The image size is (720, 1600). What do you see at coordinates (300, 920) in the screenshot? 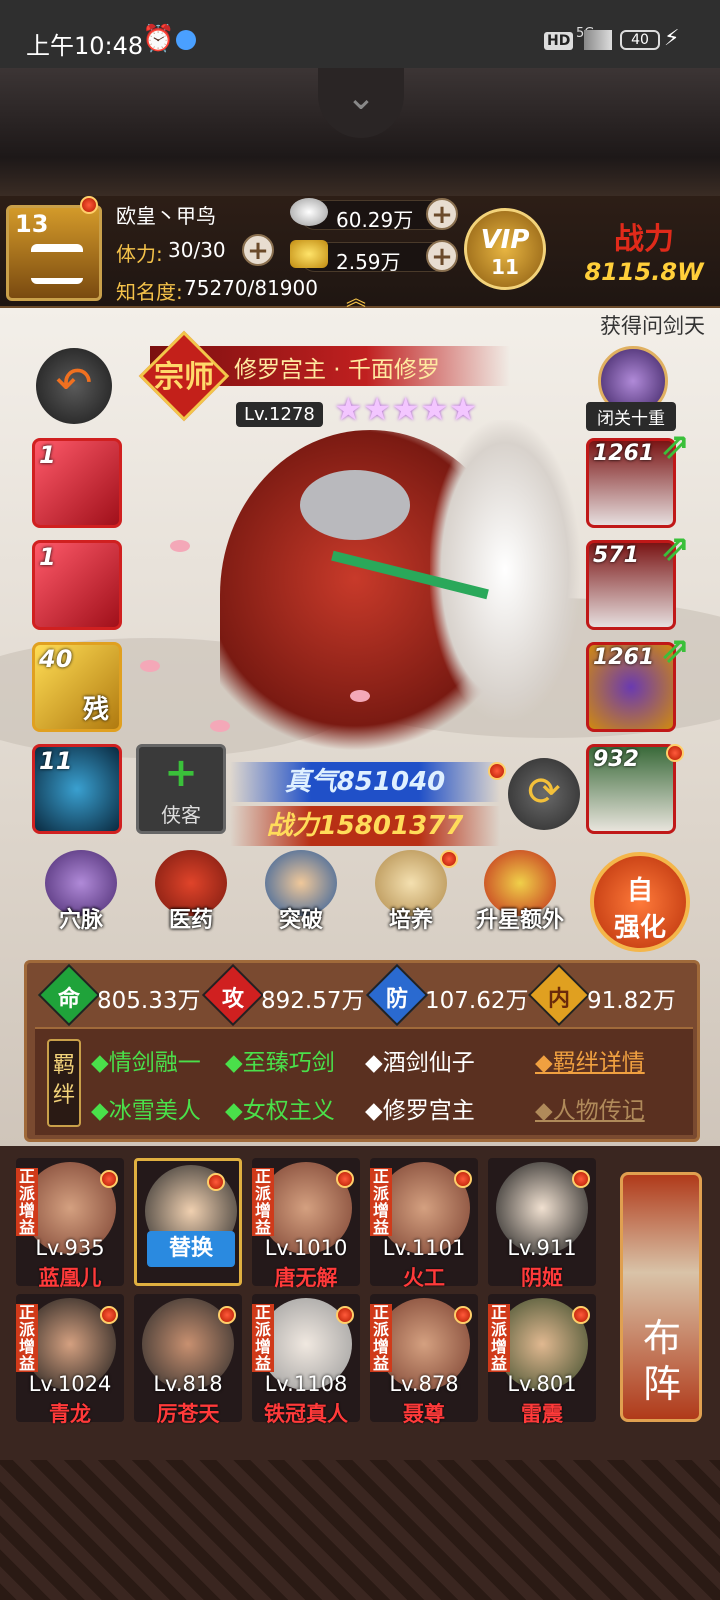
I see `breakthrough-label: 突破` at bounding box center [300, 920].